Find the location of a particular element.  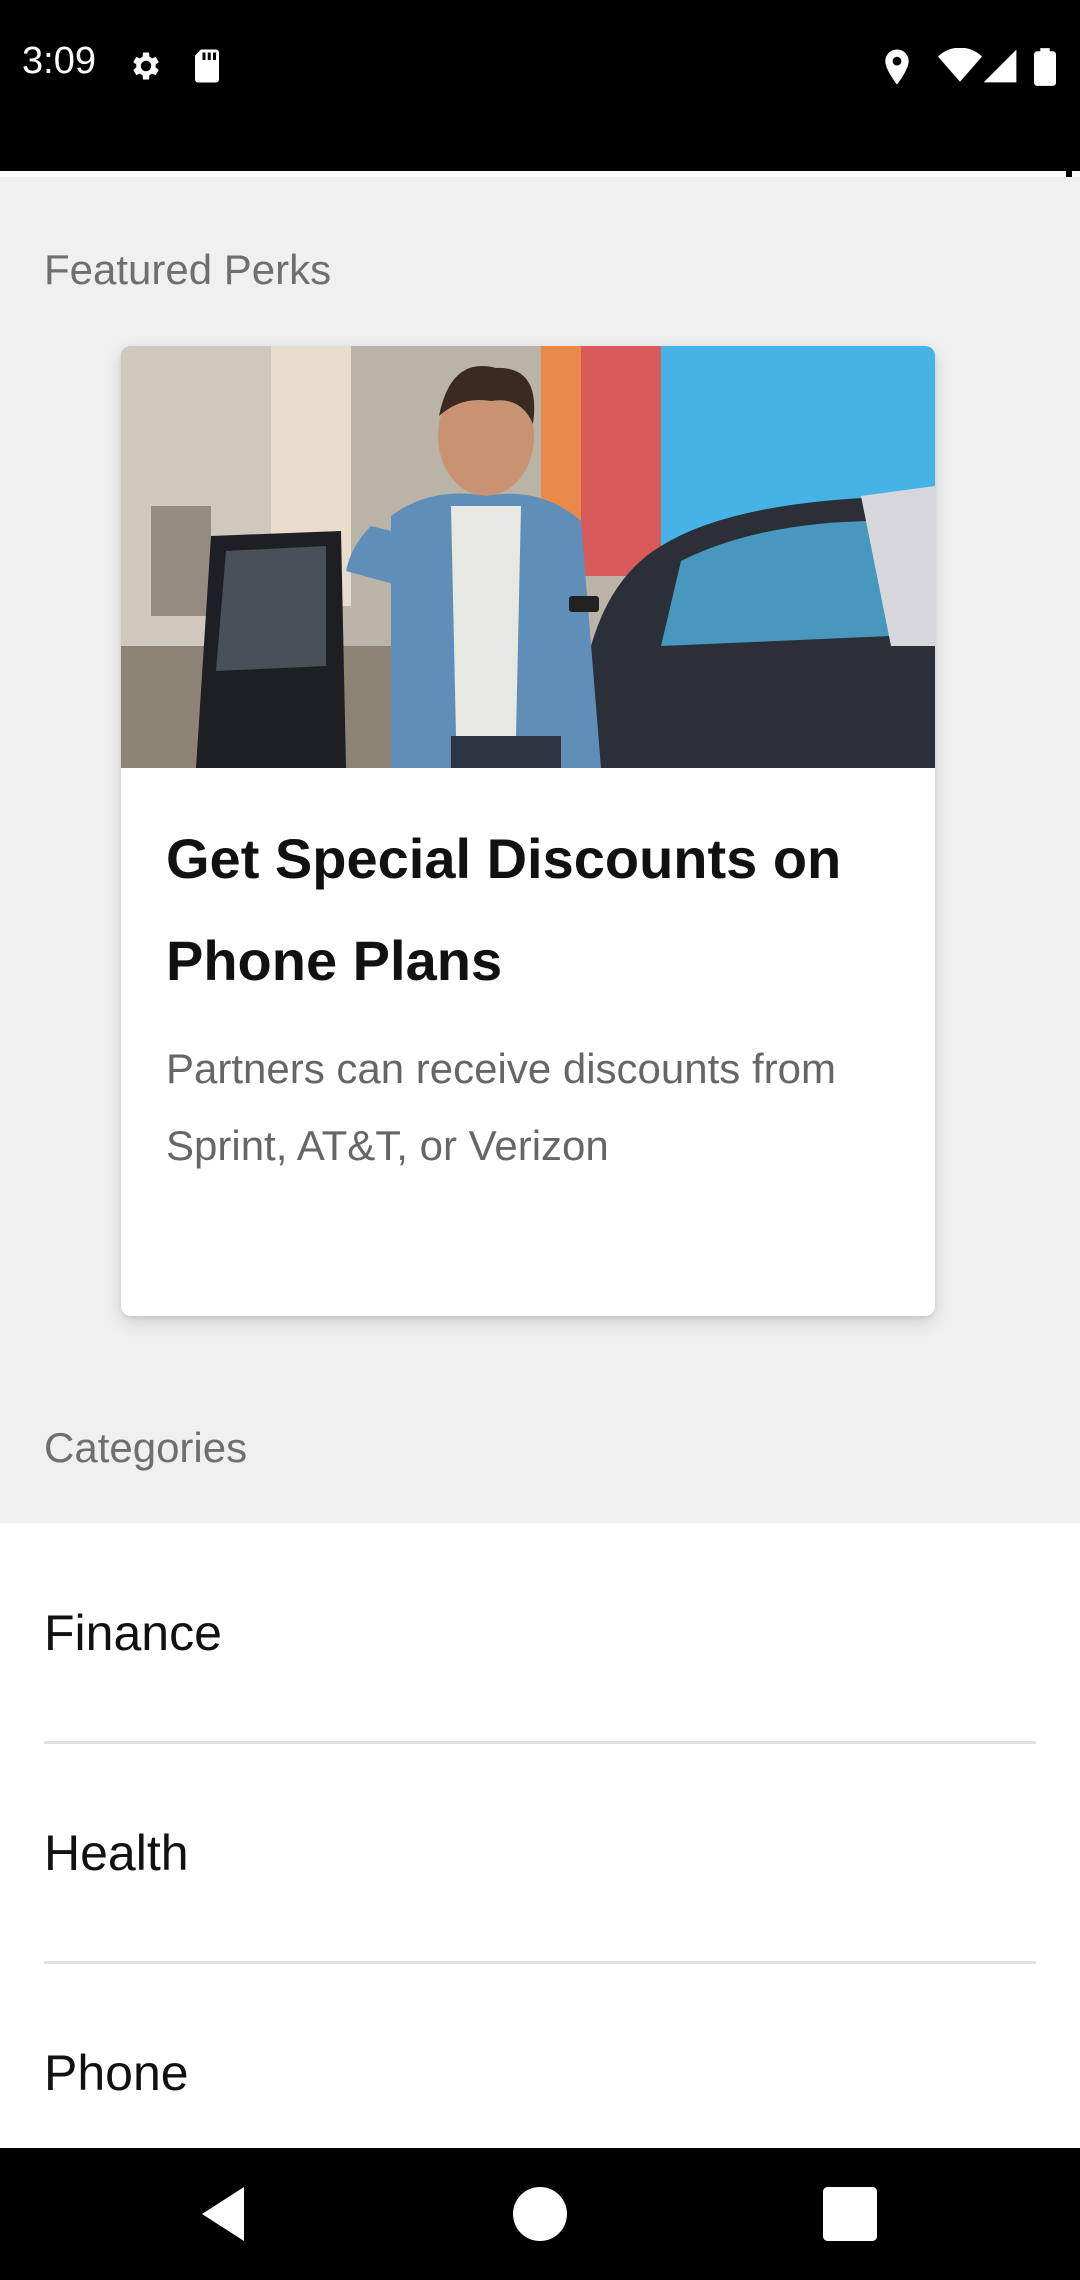

status-bar: 3:09 is located at coordinates (540, 85).